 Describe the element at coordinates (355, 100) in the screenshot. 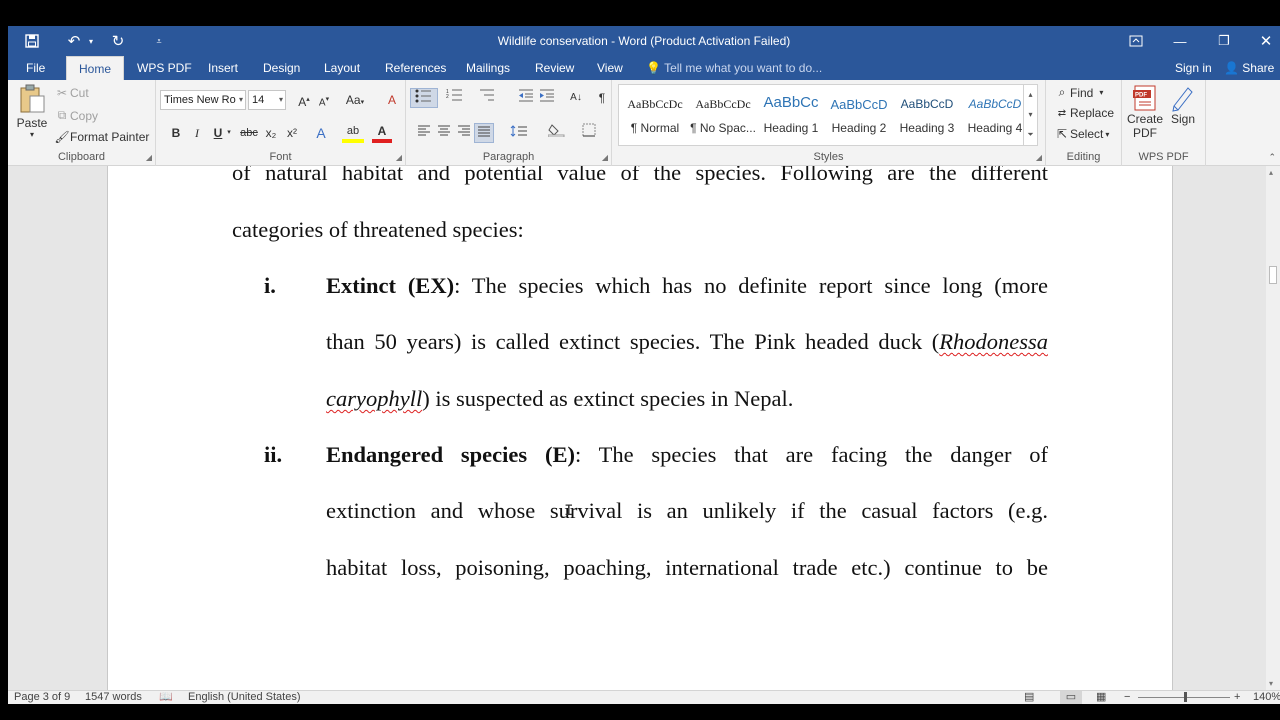

I see `change-case-icon: Aa▾` at that location.